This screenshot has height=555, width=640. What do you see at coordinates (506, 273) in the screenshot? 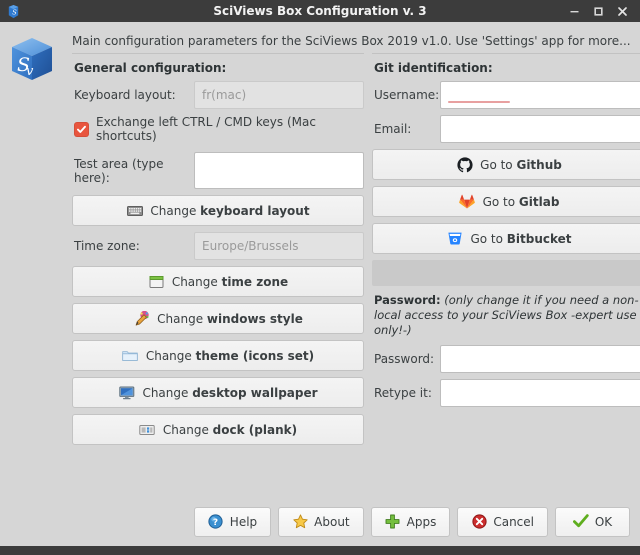
I see `reserved-placeholder-block` at bounding box center [506, 273].